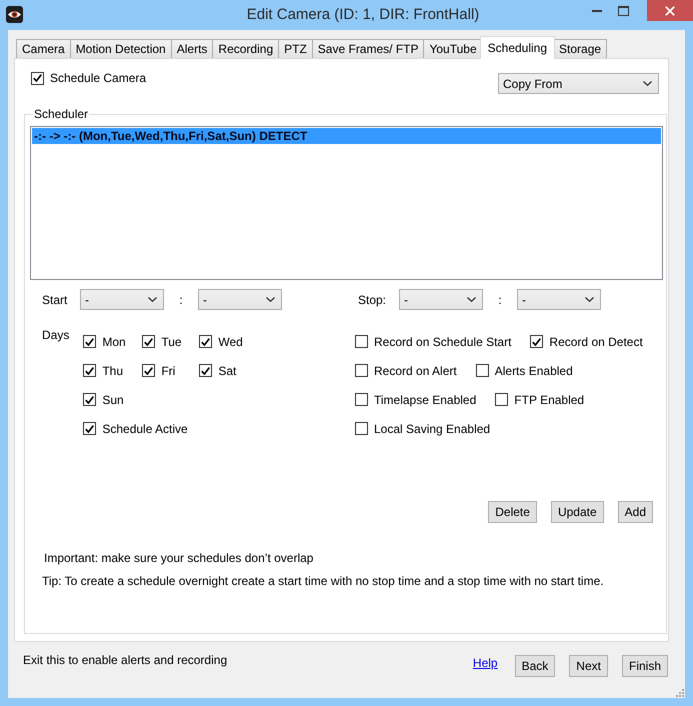  Describe the element at coordinates (145, 429) in the screenshot. I see `checkbox-label: Schedule Active` at that location.